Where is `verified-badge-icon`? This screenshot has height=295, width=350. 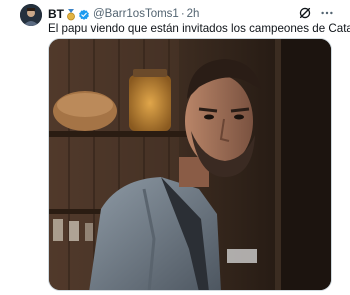
verified-badge-icon is located at coordinates (84, 14).